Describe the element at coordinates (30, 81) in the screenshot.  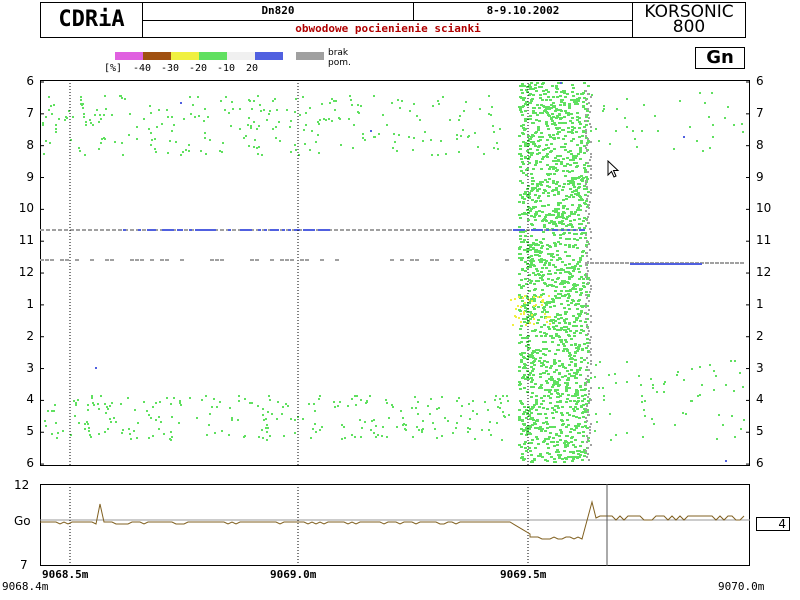
I see `y-tick-label: 6` at that location.